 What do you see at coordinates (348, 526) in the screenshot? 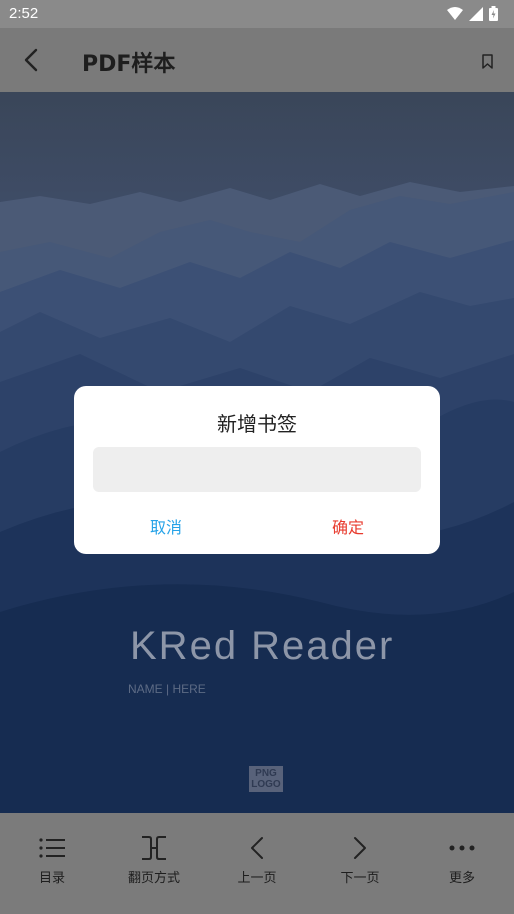
I see `confirm-button: 确定` at bounding box center [348, 526].